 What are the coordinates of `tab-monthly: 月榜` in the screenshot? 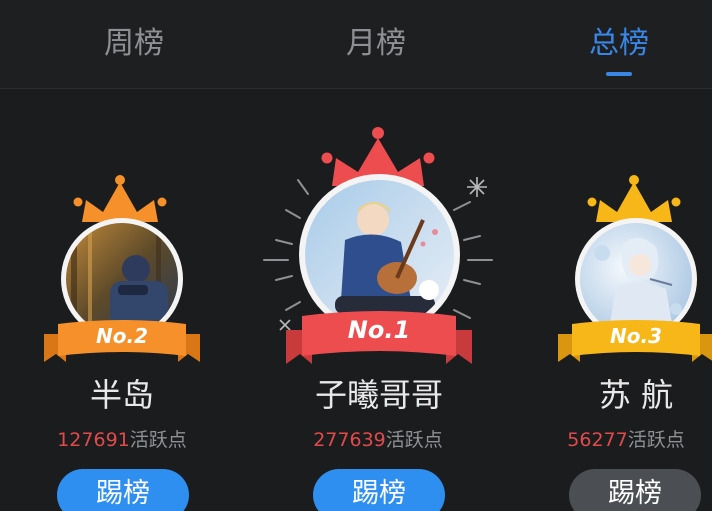 It's located at (376, 44).